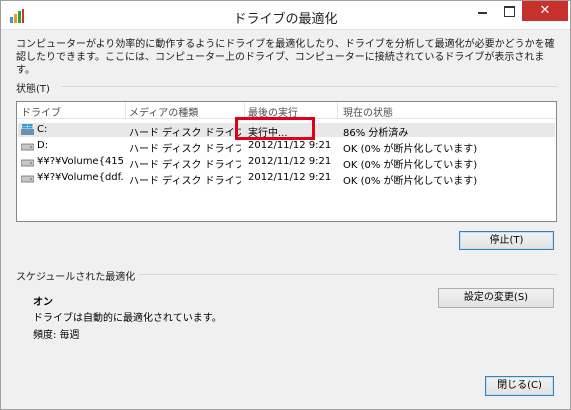  What do you see at coordinates (506, 240) in the screenshot?
I see `stop-button: 停止(T)` at bounding box center [506, 240].